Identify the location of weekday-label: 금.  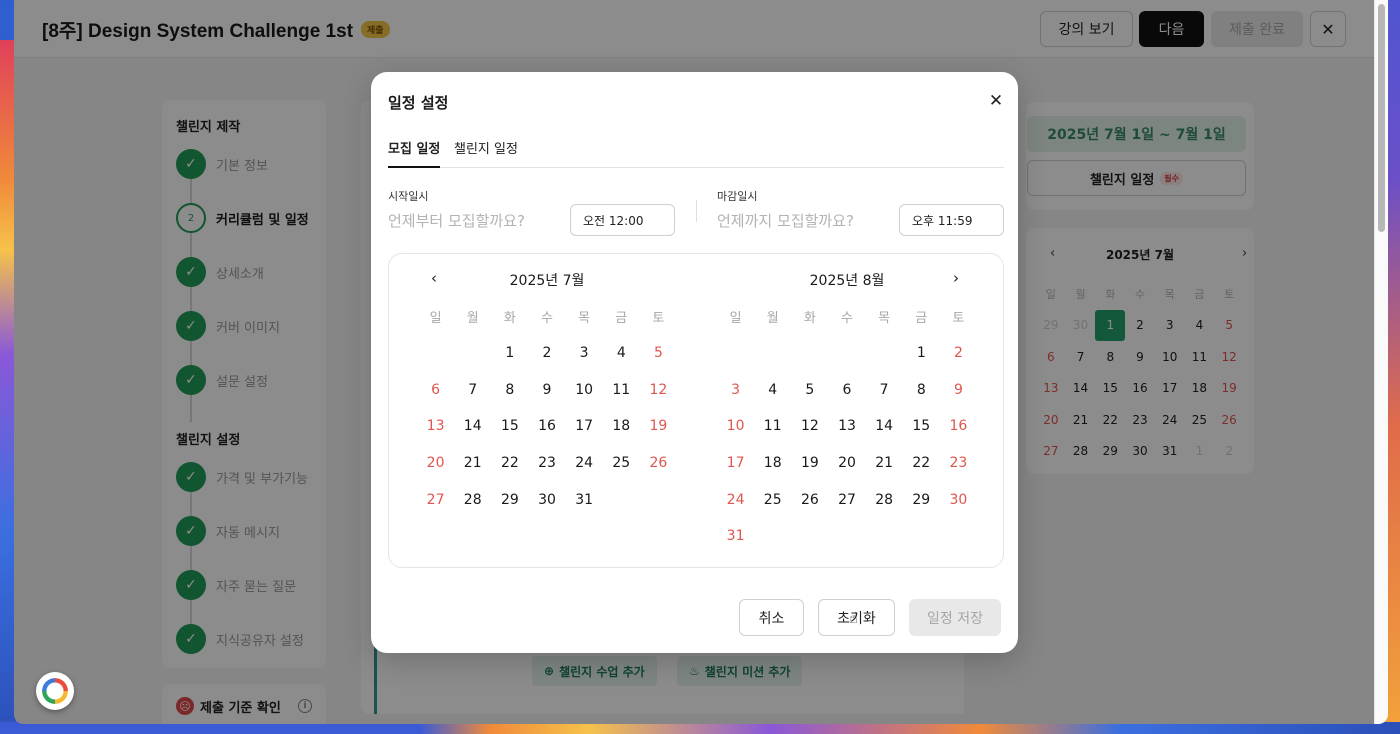
(921, 318).